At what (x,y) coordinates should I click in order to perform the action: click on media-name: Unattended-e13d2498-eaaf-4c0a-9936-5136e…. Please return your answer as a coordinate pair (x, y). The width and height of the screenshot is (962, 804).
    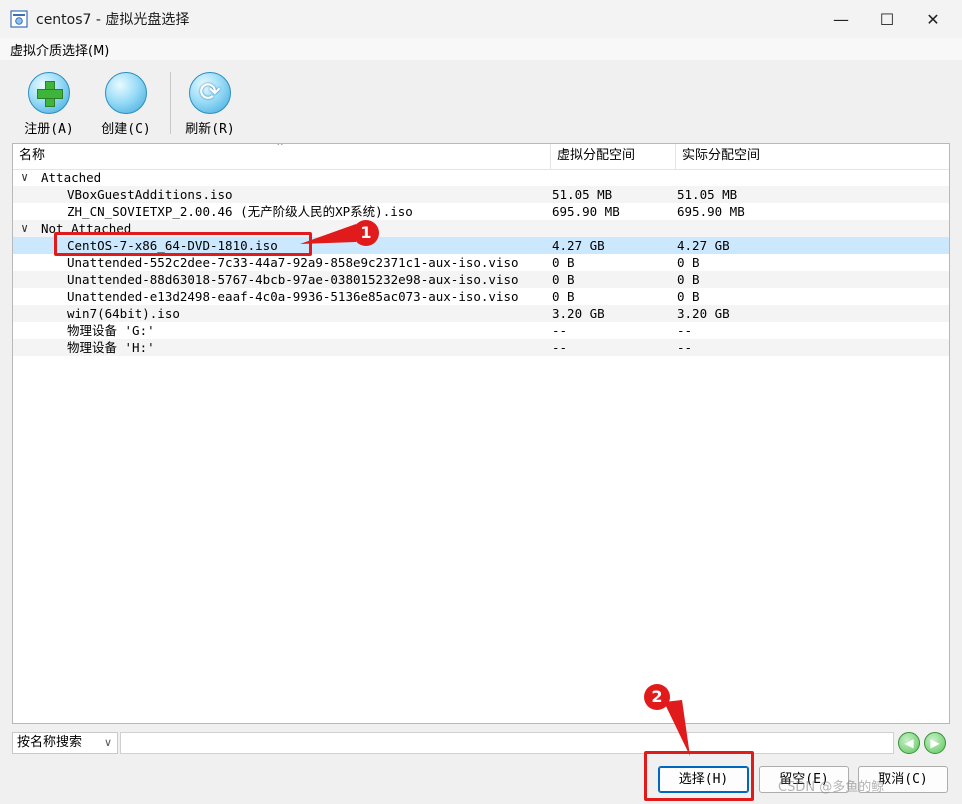
    Looking at the image, I should click on (293, 296).